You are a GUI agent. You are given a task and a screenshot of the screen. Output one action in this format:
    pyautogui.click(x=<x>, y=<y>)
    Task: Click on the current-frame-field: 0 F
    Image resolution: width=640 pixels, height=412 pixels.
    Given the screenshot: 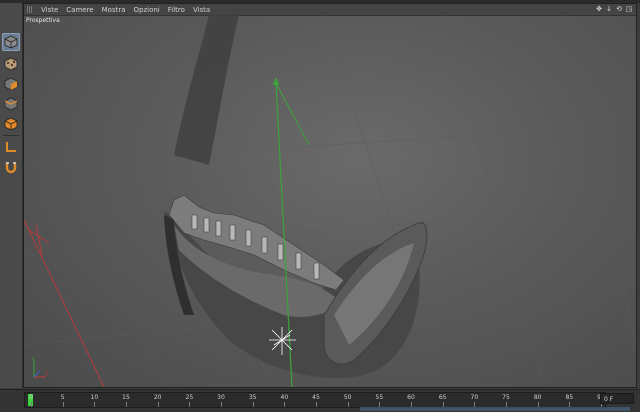 What is the action you would take?
    pyautogui.click(x=617, y=398)
    